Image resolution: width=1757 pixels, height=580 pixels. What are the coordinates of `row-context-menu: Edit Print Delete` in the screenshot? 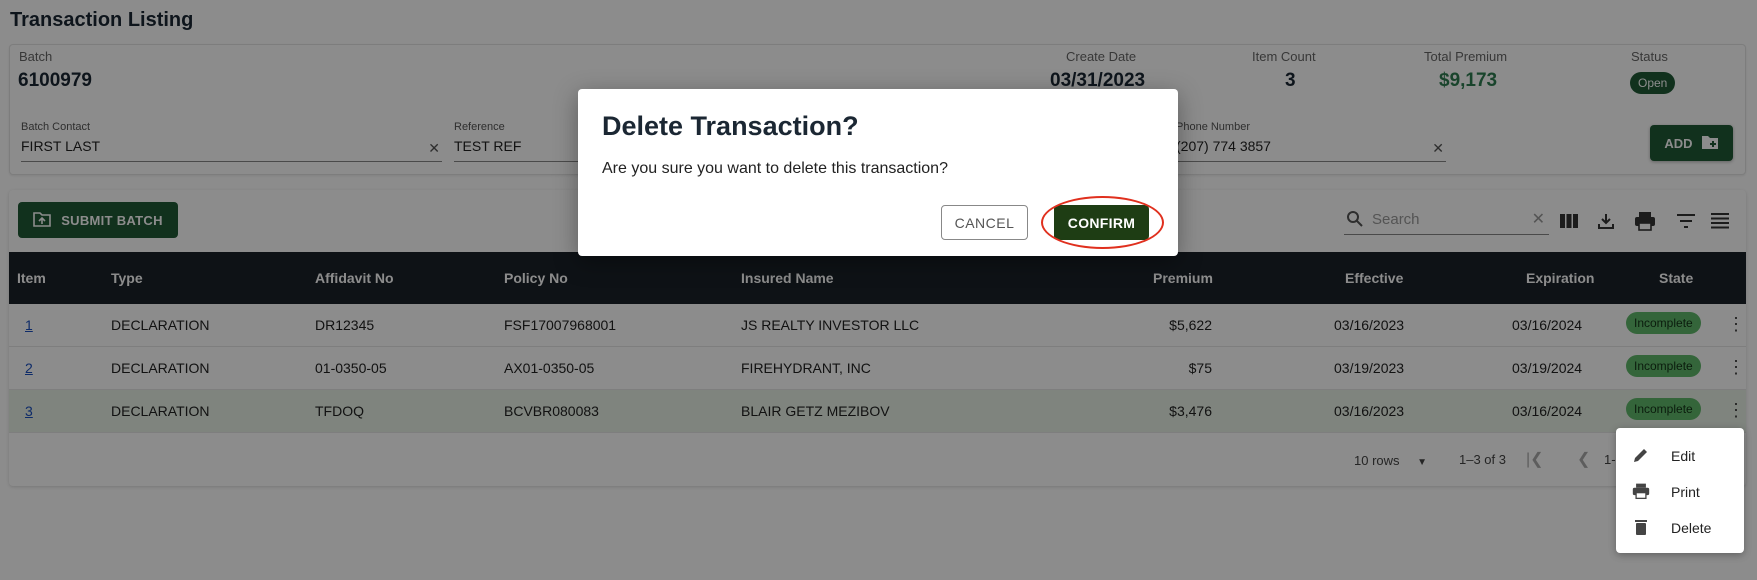 It's located at (1680, 490).